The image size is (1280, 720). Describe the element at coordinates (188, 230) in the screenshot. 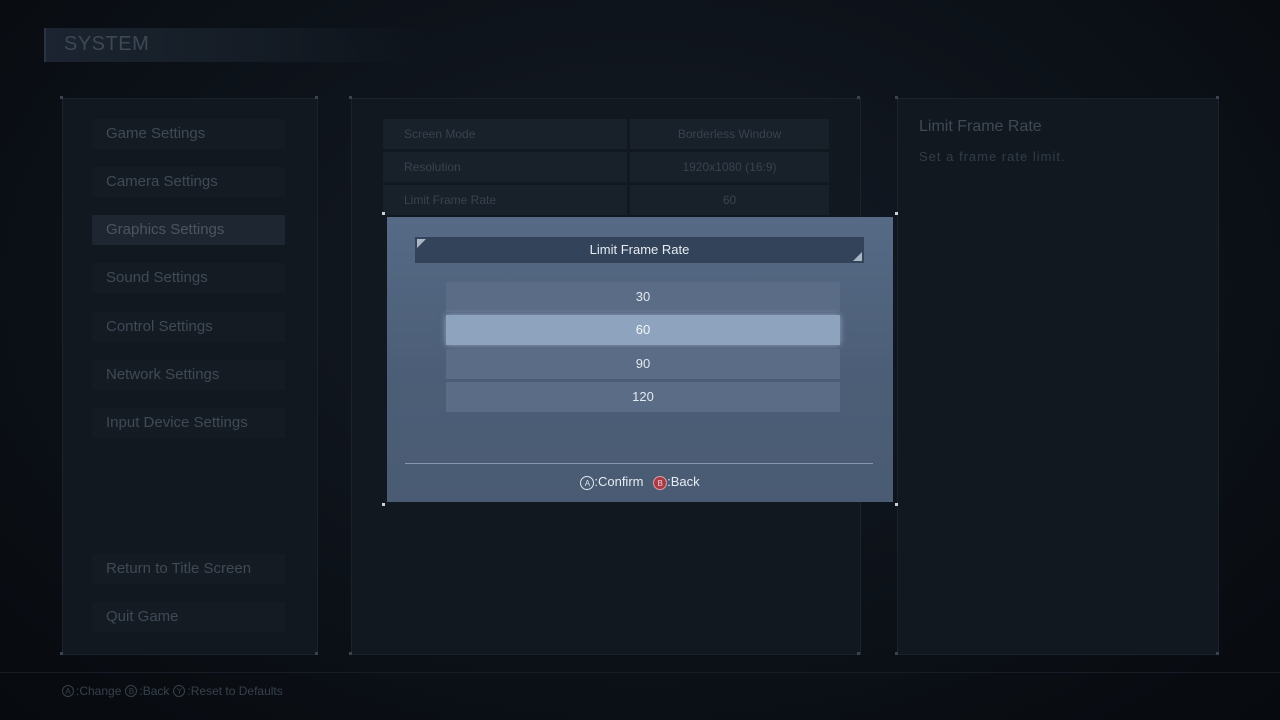

I see `menu-item-graphics-settings: Graphics Settings` at that location.